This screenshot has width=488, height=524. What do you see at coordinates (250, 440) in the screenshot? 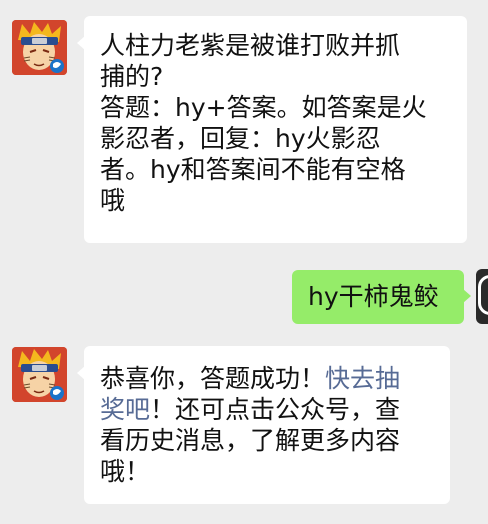
I see `message-line: 看历史消息，了解更多内容` at bounding box center [250, 440].